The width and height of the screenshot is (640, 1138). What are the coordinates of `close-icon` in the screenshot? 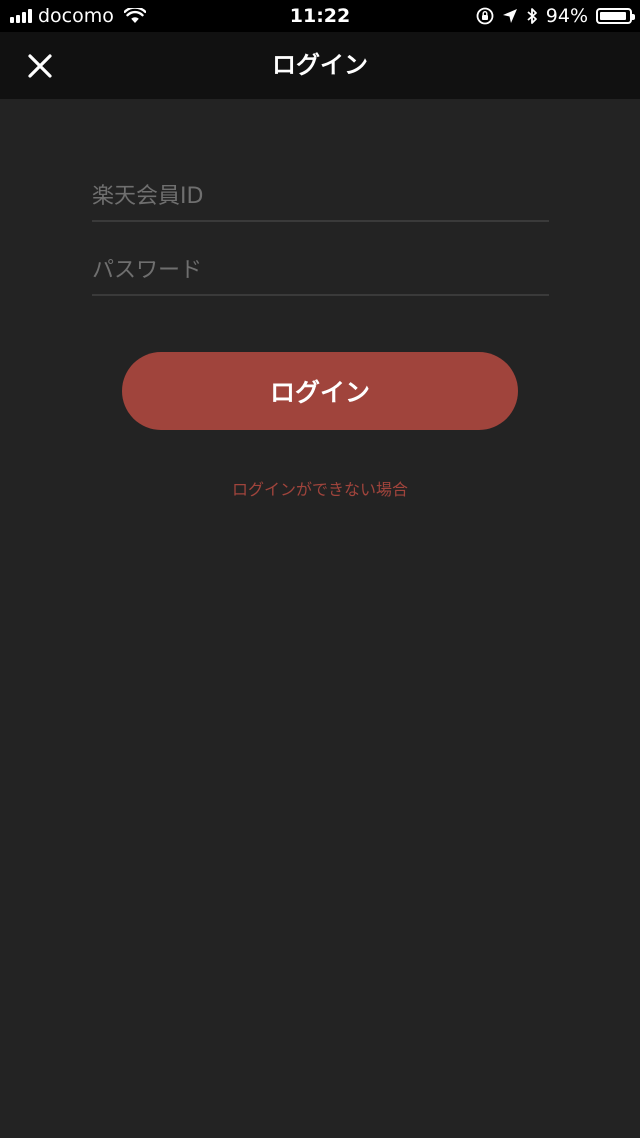 It's located at (40, 66).